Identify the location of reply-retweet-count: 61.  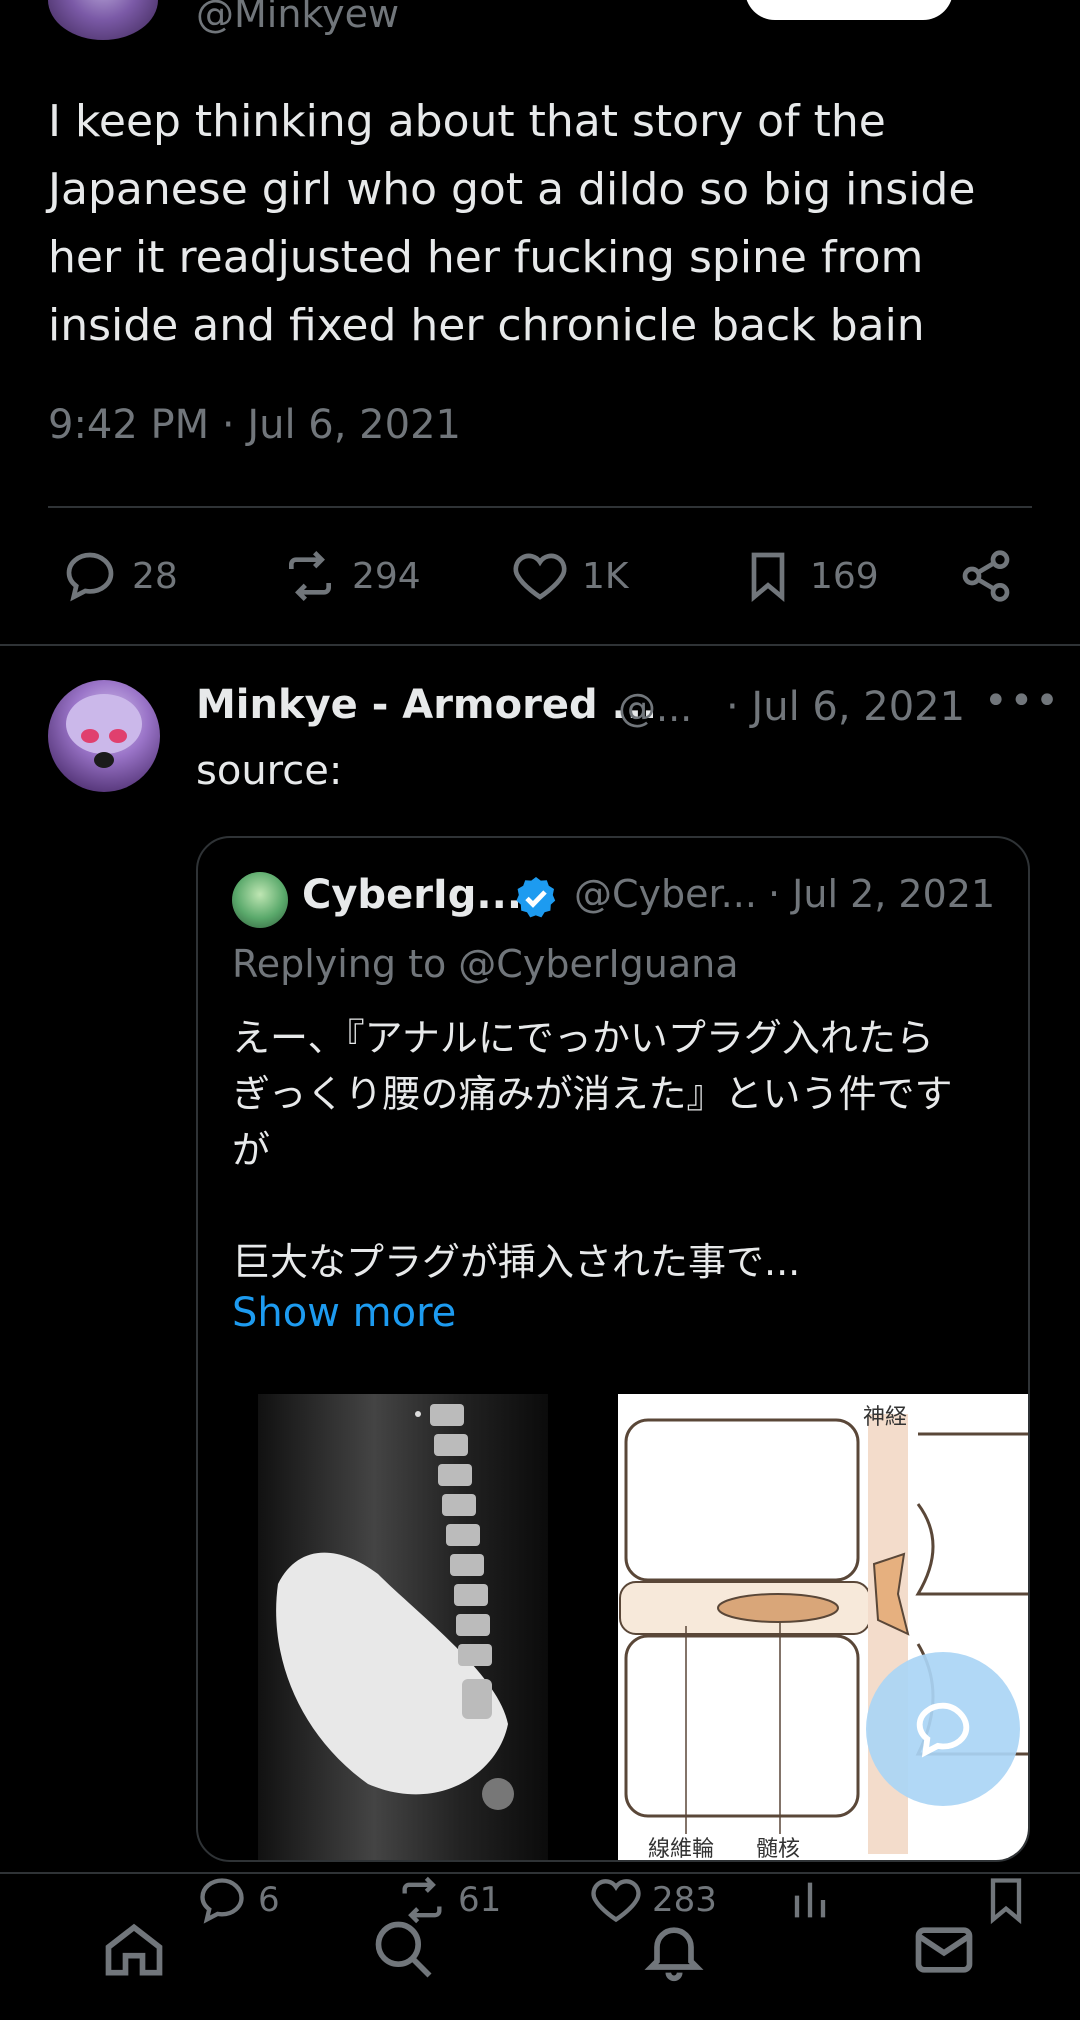
(480, 1900).